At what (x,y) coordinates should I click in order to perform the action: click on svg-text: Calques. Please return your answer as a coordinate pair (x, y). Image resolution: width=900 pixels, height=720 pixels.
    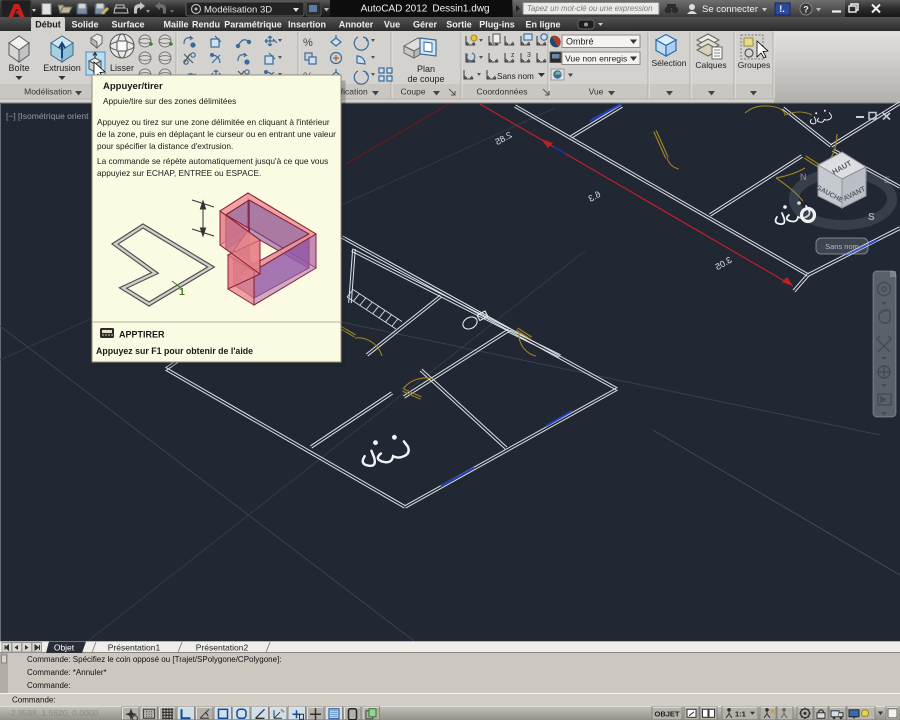
    Looking at the image, I should click on (710, 65).